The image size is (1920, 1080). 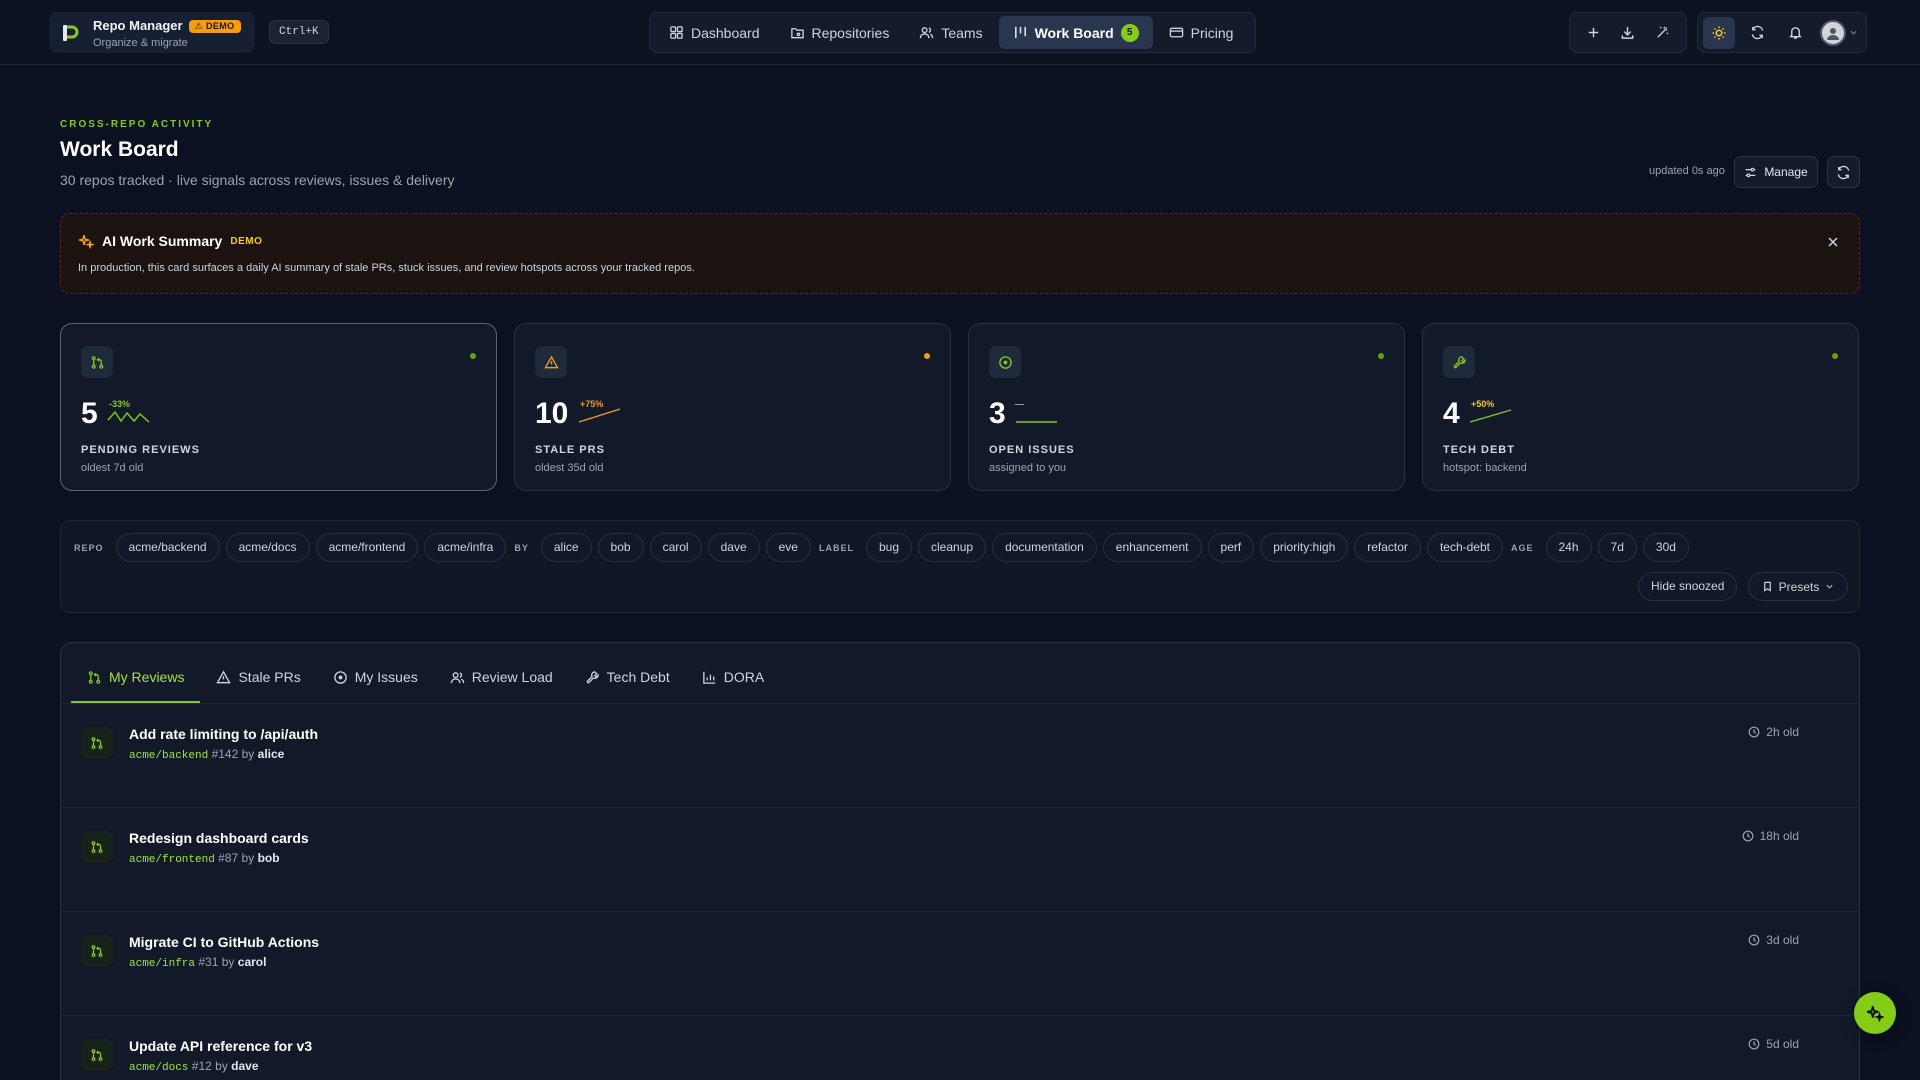 What do you see at coordinates (788, 547) in the screenshot?
I see `filter-chip-author: eve` at bounding box center [788, 547].